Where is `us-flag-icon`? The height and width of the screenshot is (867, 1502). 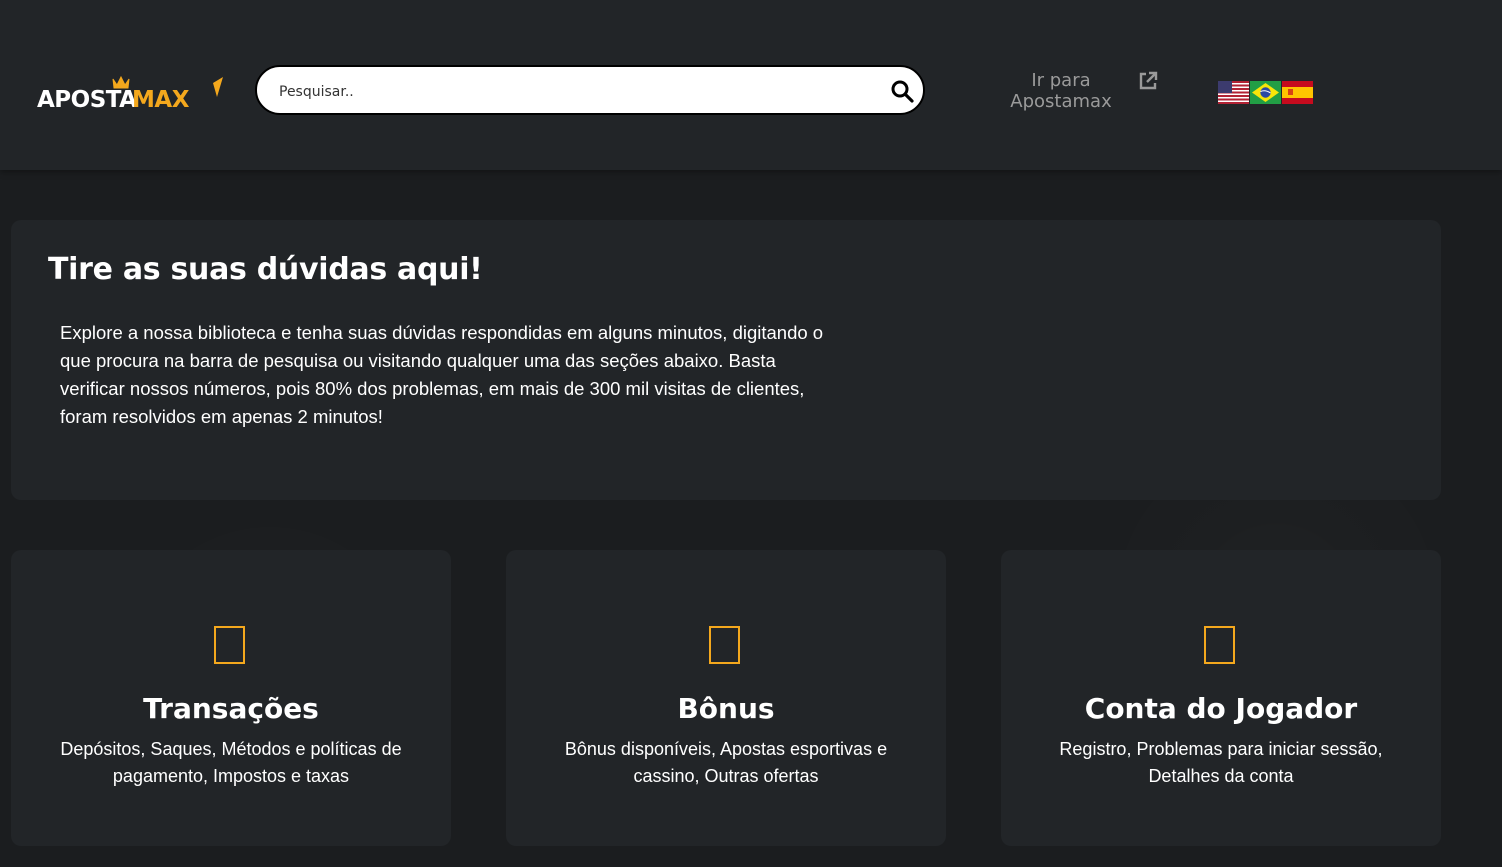 us-flag-icon is located at coordinates (1233, 92).